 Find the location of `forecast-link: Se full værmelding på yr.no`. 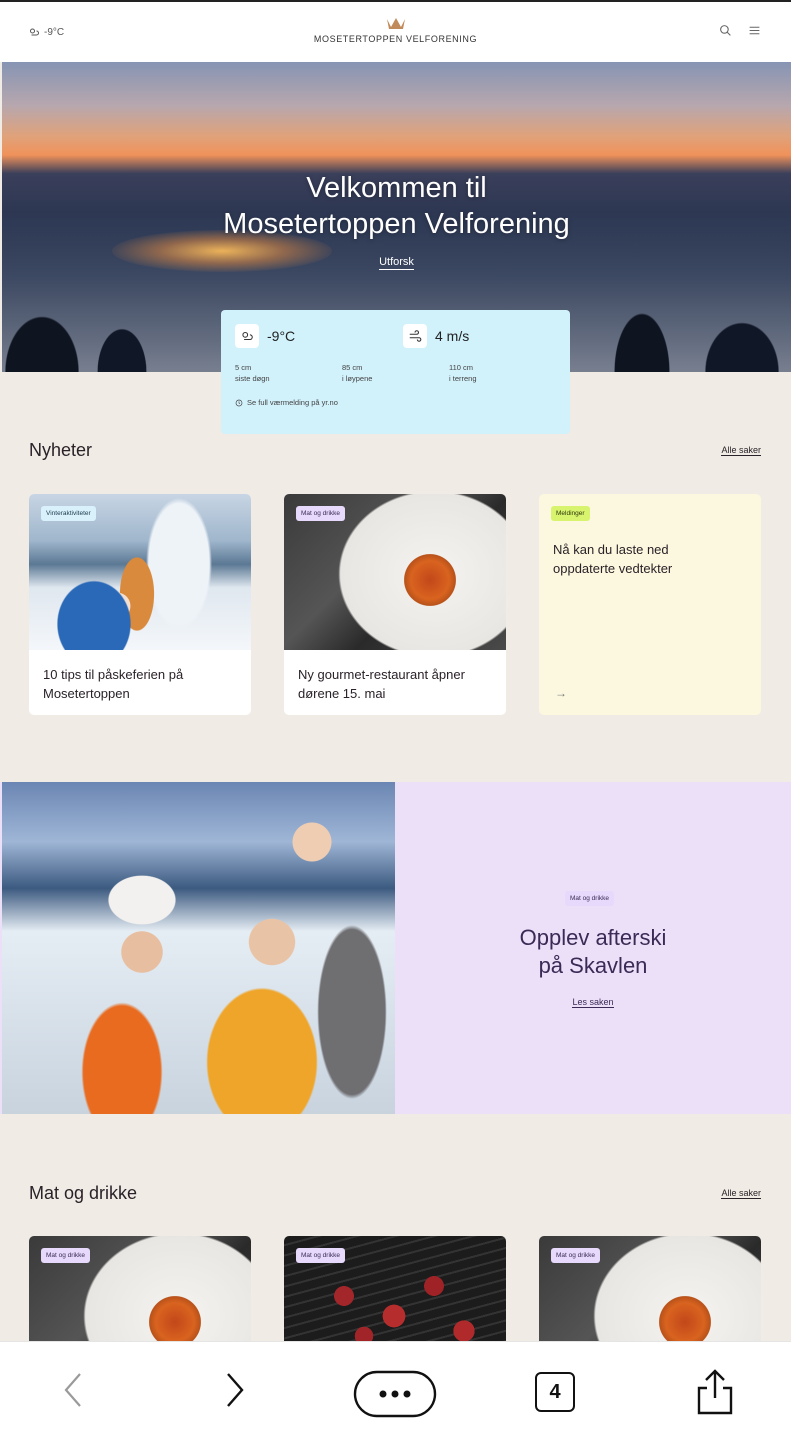

forecast-link: Se full værmelding på yr.no is located at coordinates (395, 402).